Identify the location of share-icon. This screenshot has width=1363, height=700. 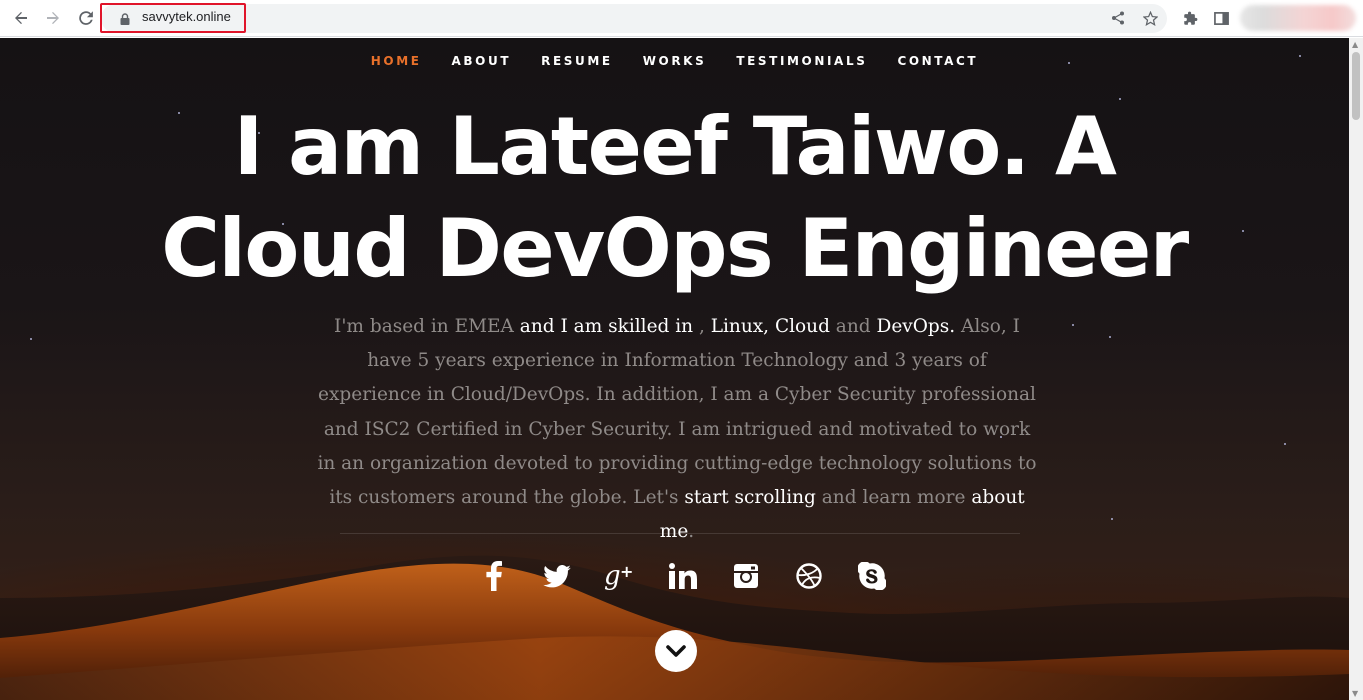
(1118, 18).